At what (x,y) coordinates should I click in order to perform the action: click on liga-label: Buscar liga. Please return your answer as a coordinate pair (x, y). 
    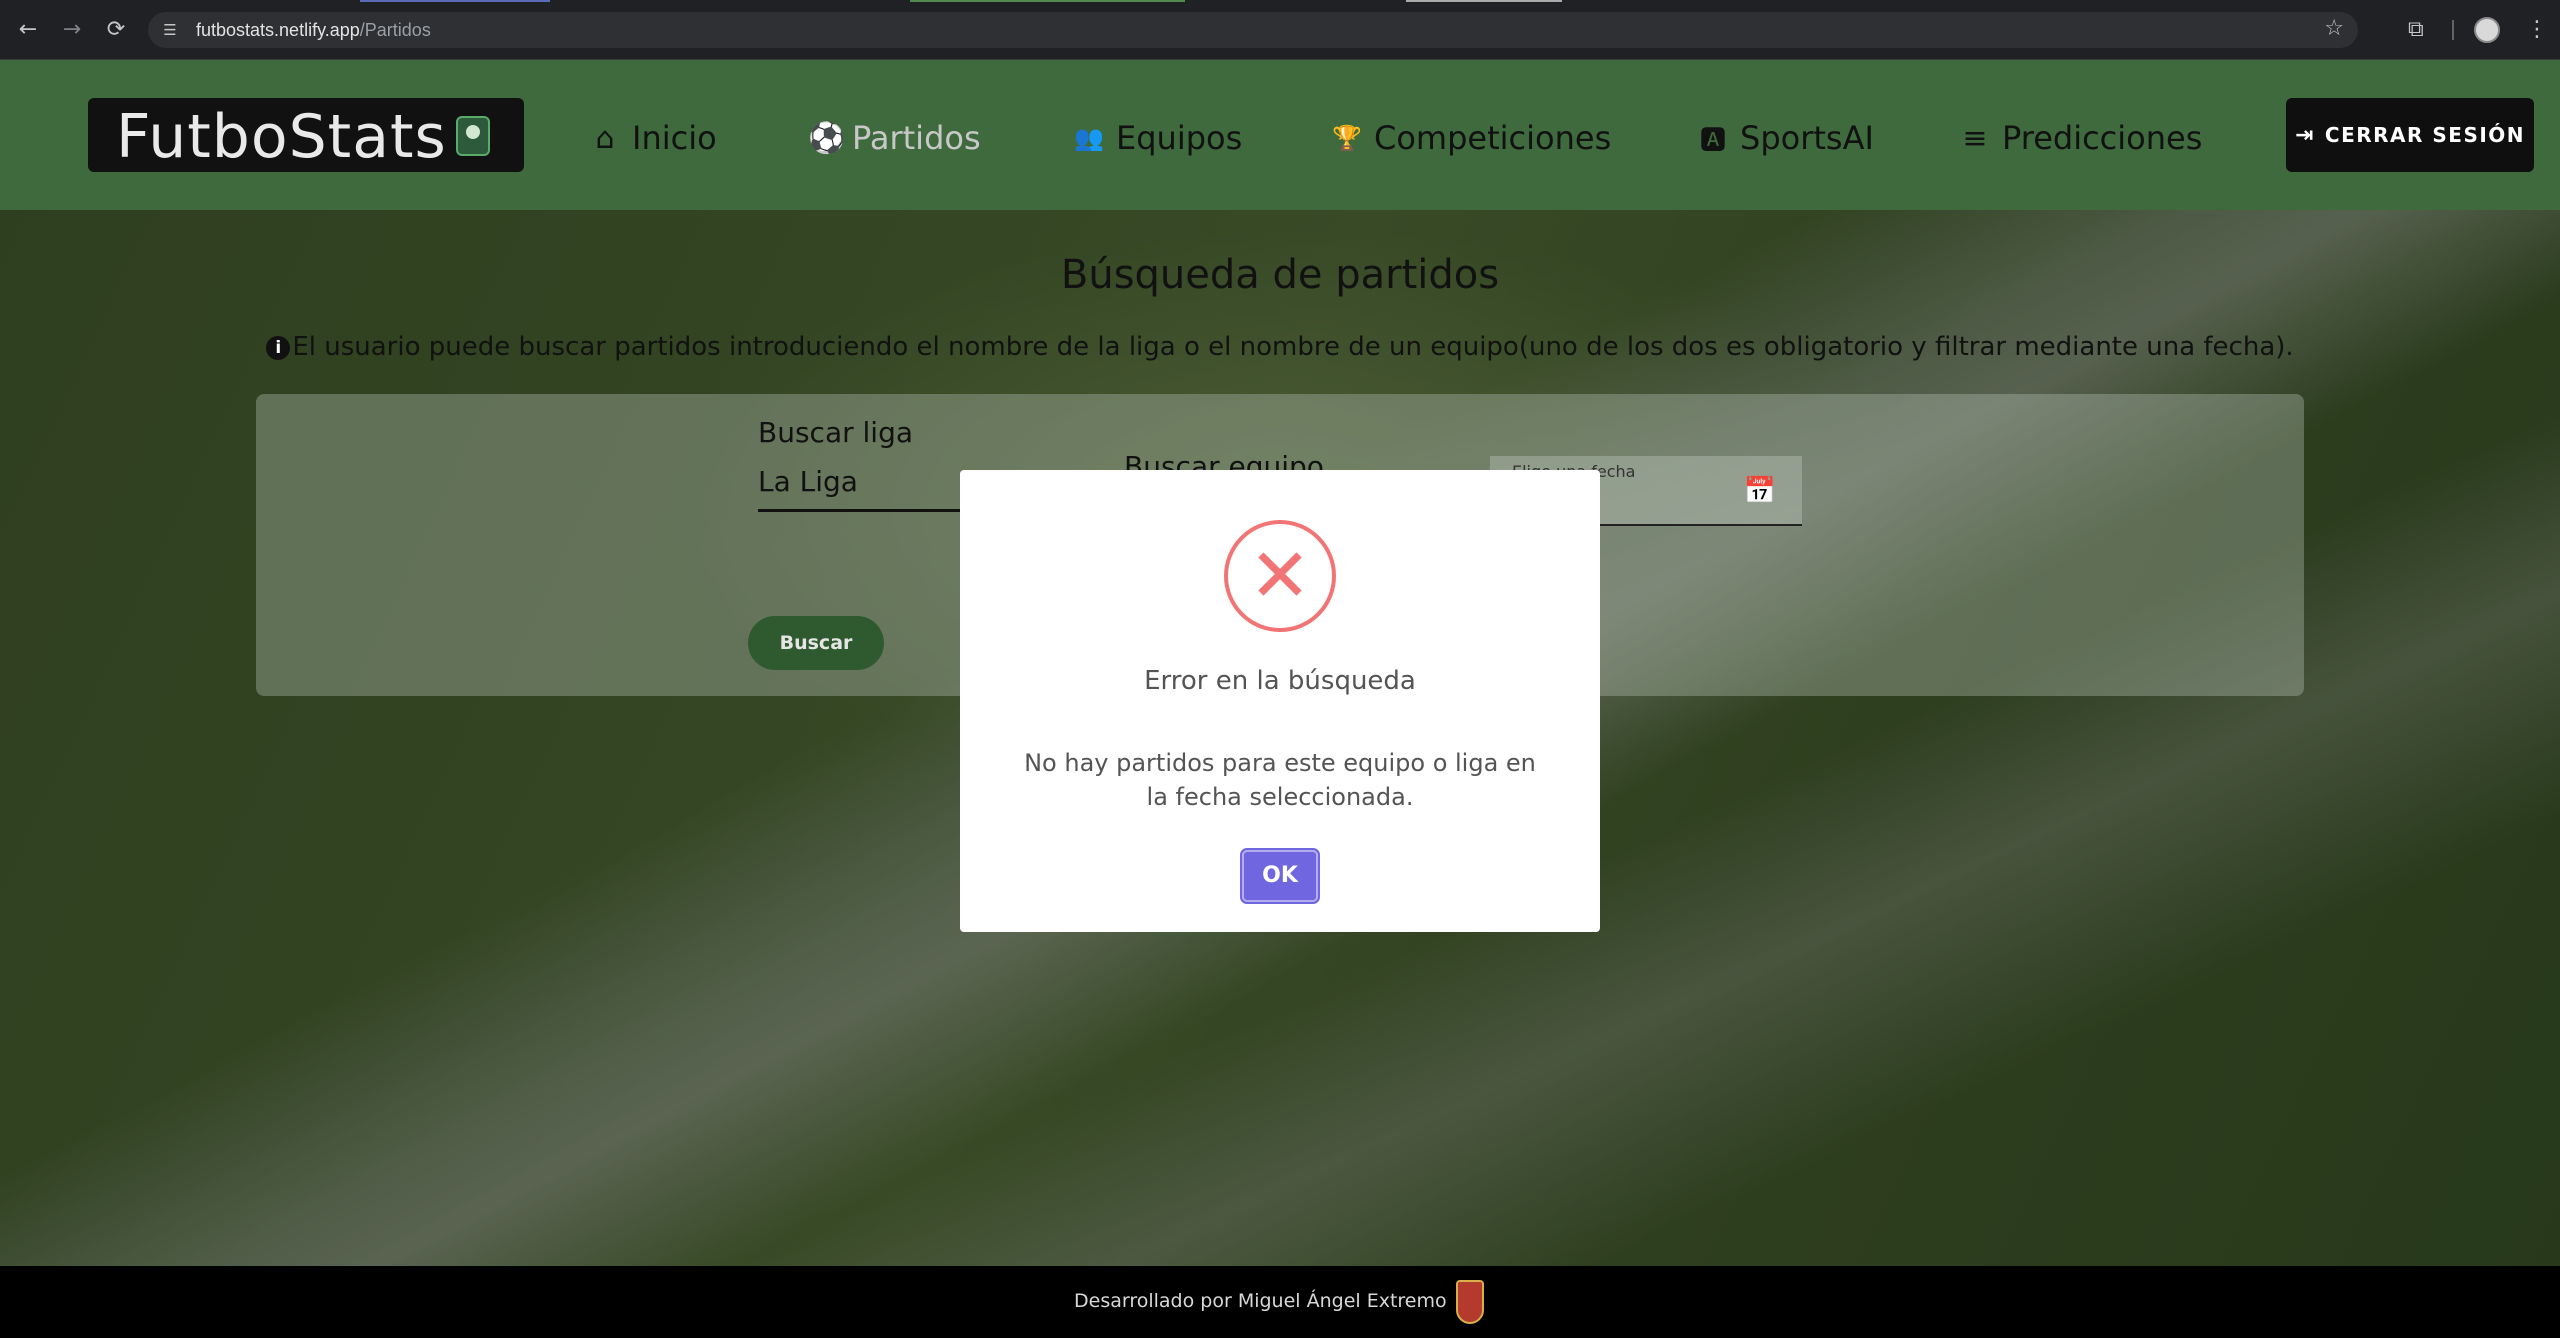
    Looking at the image, I should click on (835, 432).